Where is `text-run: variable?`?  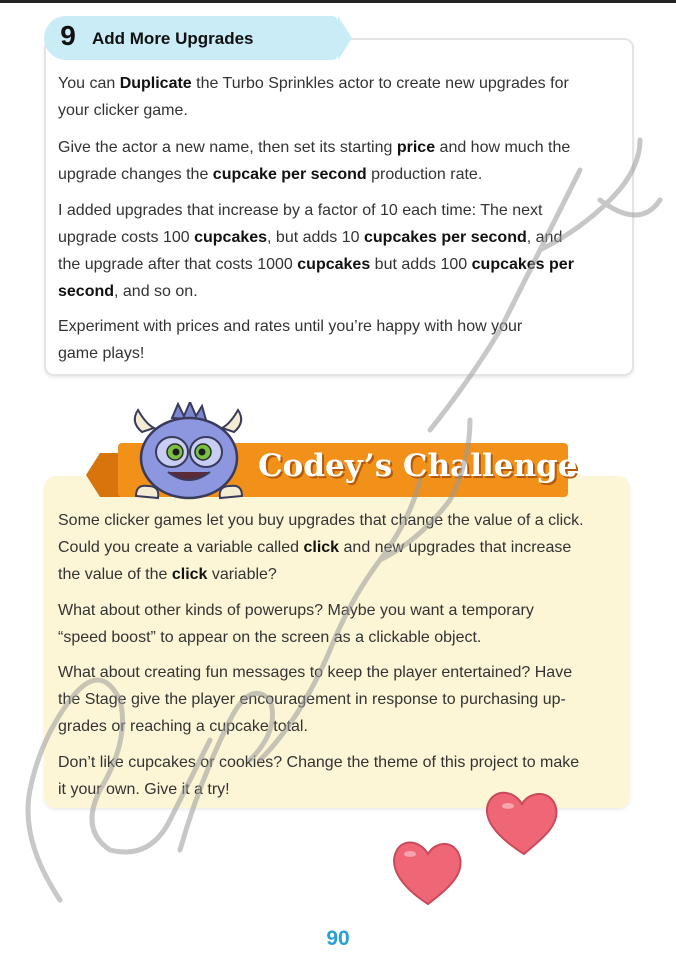 text-run: variable? is located at coordinates (242, 574).